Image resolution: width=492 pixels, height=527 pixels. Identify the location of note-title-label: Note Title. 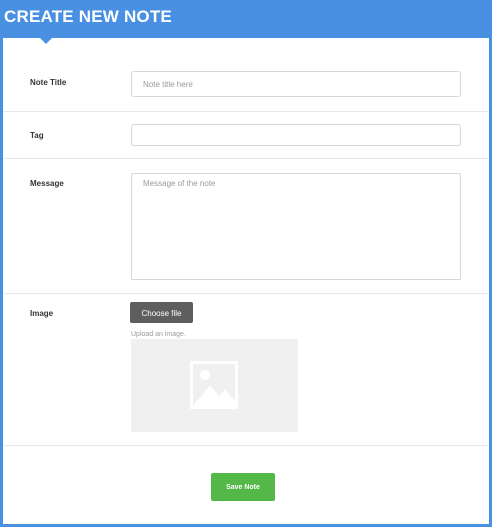
(48, 82).